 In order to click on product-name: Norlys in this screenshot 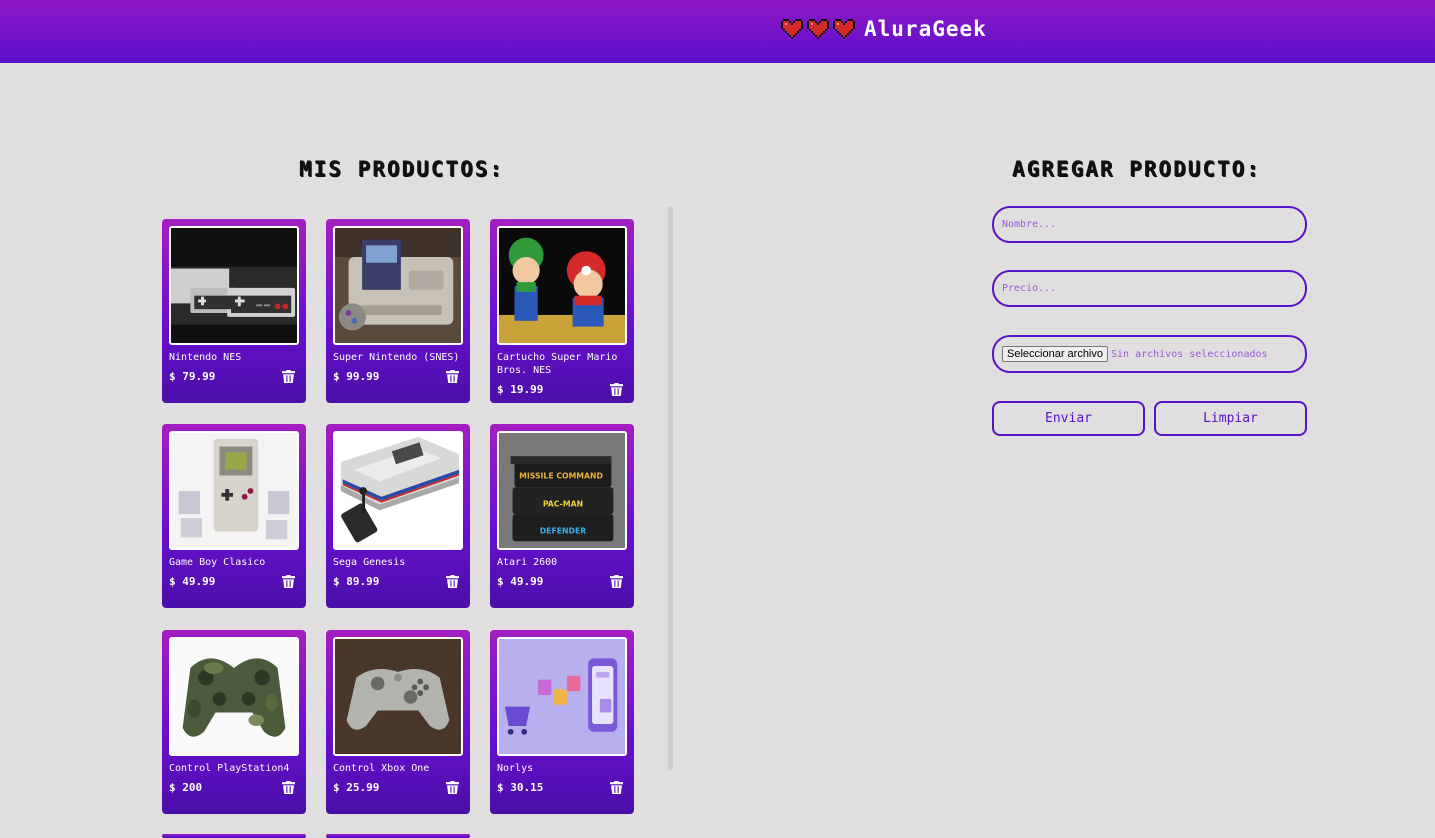, I will do `click(515, 768)`.